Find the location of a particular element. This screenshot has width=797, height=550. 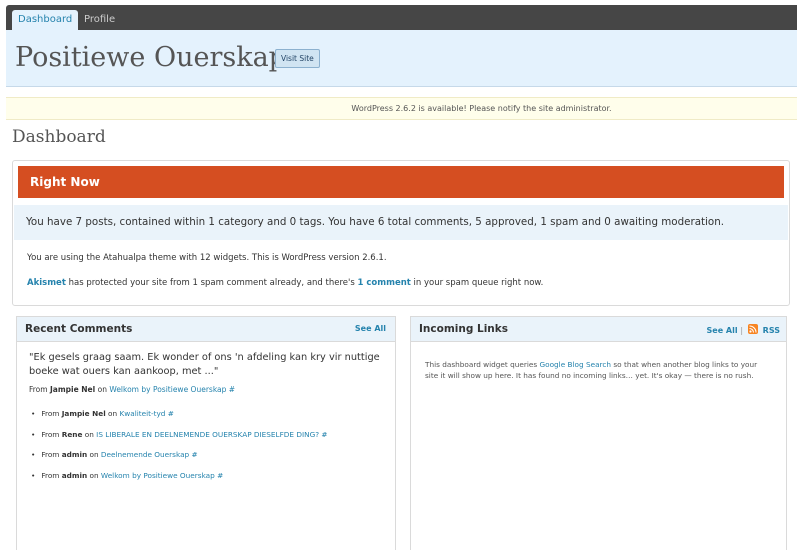

description-text: This dashboard widget queries is located at coordinates (482, 364).